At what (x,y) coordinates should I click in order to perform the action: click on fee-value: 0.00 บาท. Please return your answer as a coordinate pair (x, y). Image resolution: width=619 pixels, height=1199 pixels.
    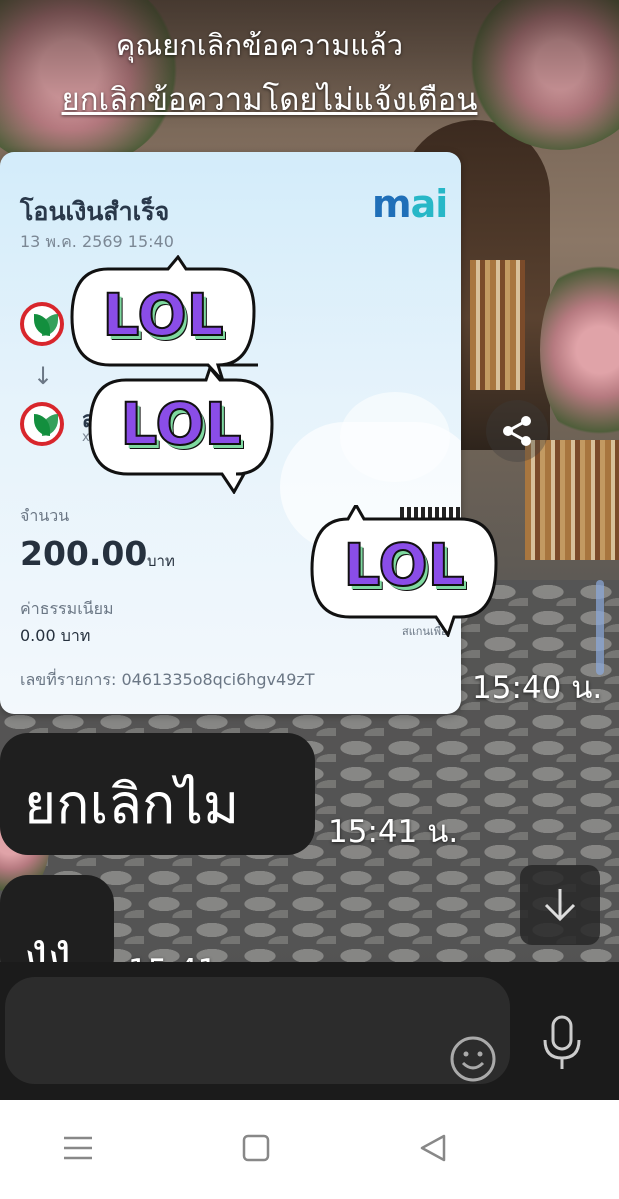
    Looking at the image, I should click on (55, 635).